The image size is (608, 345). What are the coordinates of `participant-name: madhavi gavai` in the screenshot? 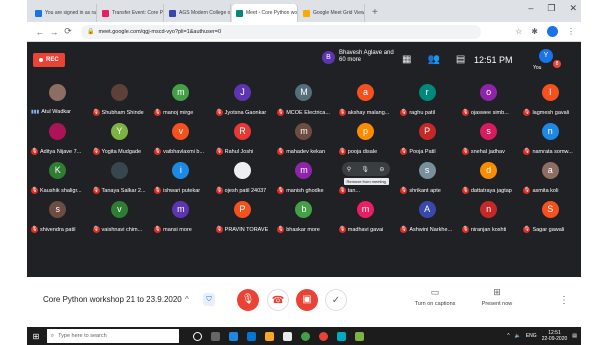 It's located at (365, 229).